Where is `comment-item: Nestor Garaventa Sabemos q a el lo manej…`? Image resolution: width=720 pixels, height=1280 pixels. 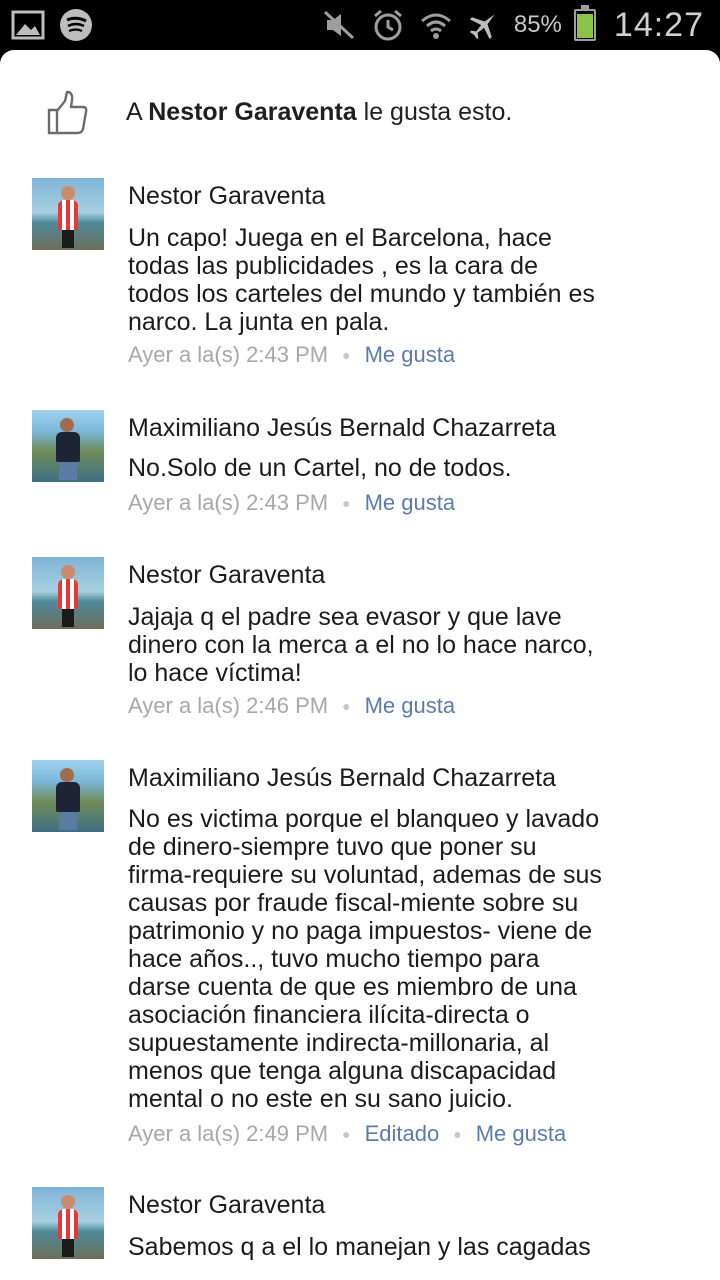
comment-item: Nestor Garaventa Sabemos q a el lo manej… is located at coordinates (360, 1233).